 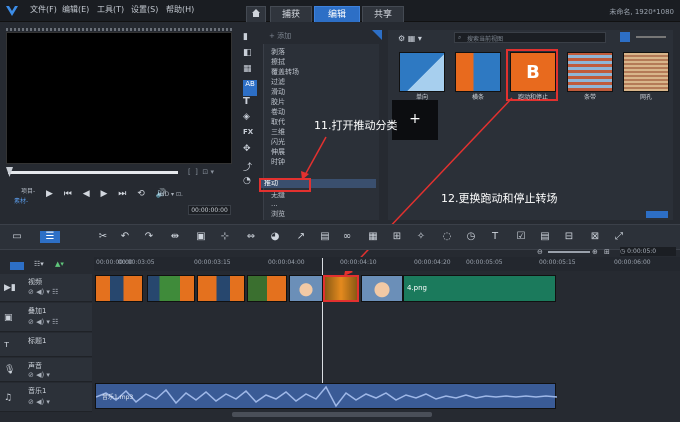 What do you see at coordinates (119, 29) in the screenshot?
I see `panel-grip` at bounding box center [119, 29].